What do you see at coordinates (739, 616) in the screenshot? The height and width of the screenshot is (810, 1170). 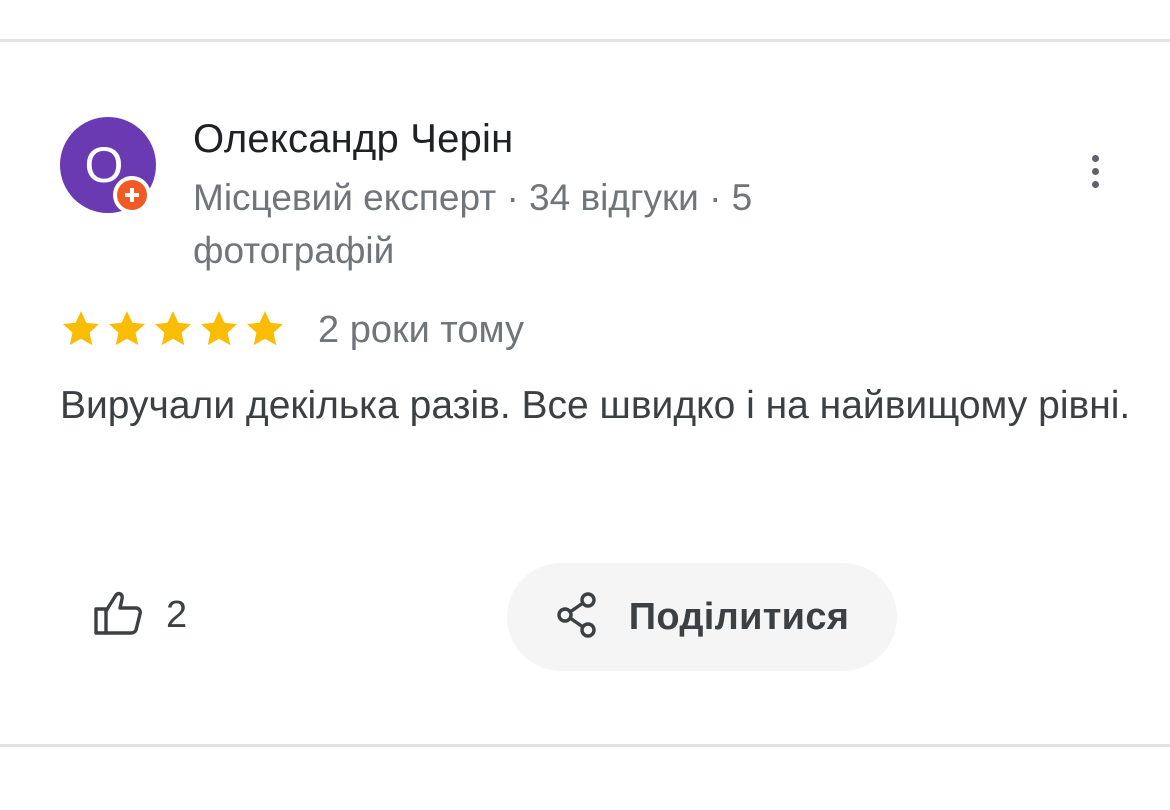 I see `share-label: Поділитися` at bounding box center [739, 616].